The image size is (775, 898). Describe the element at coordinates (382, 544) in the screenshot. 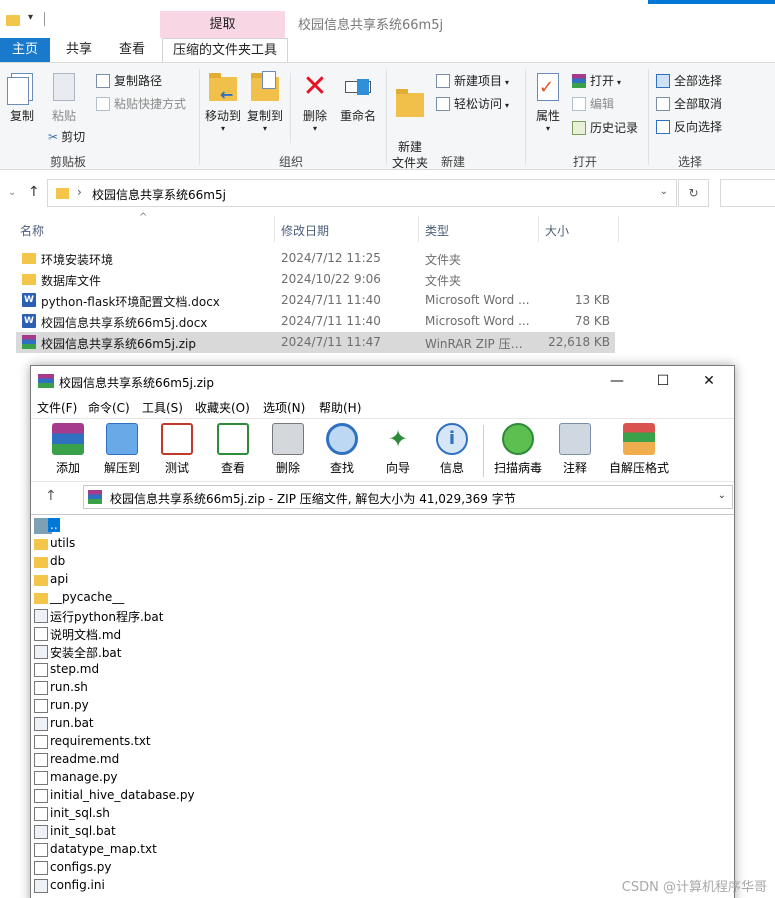

I see `archive-folder-row: utils` at that location.